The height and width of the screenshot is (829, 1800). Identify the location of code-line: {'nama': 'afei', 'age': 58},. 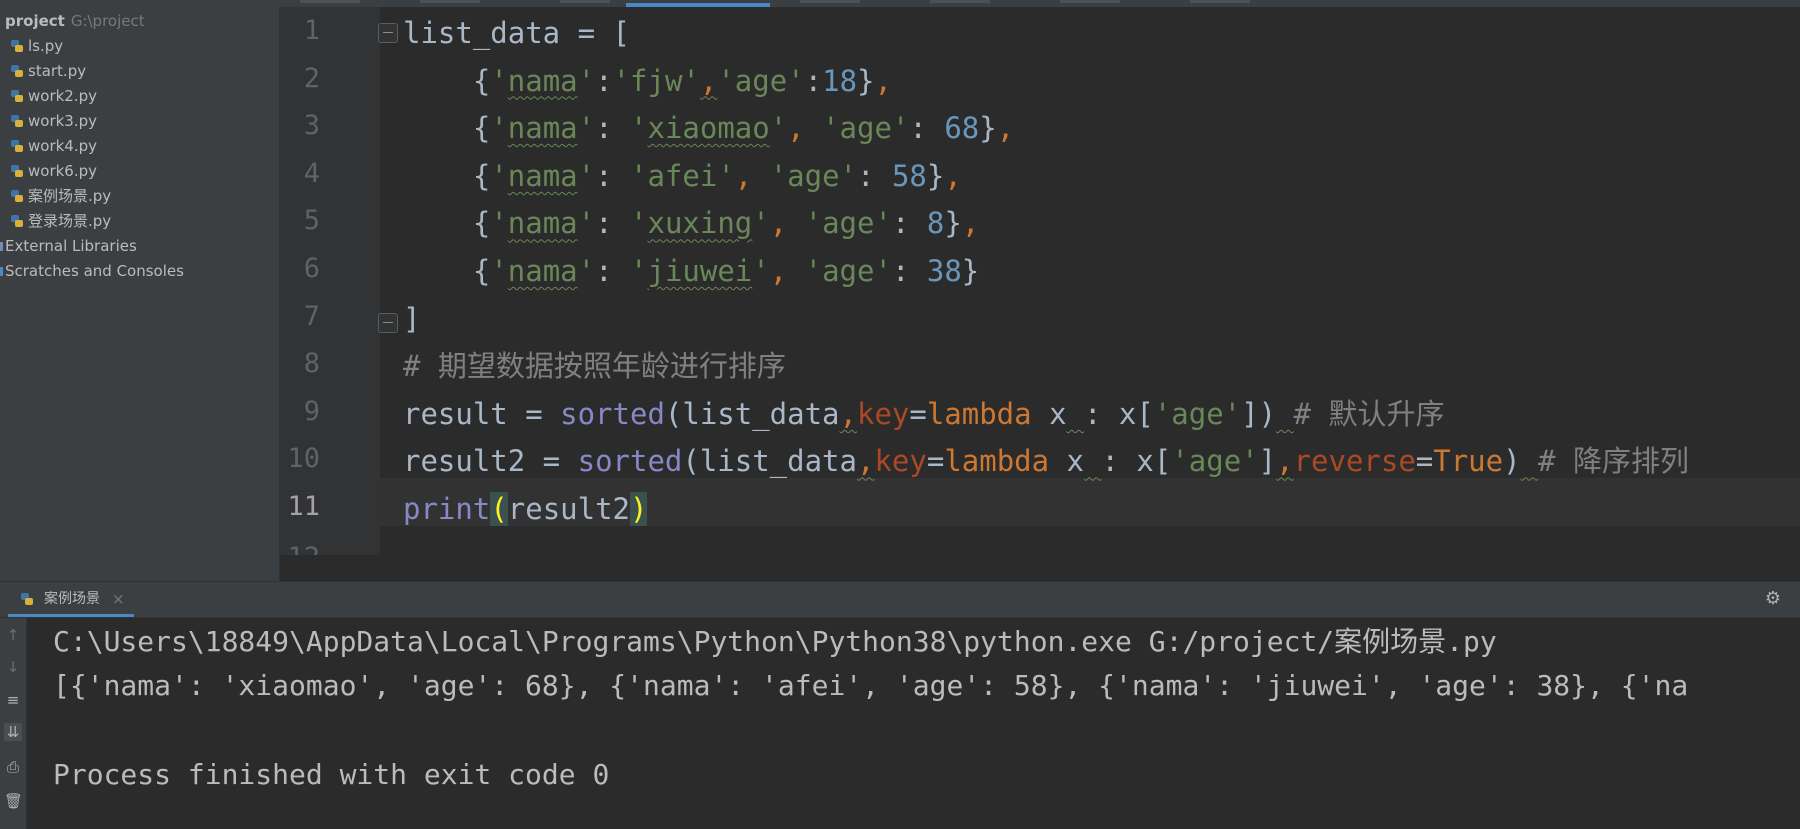
(682, 176).